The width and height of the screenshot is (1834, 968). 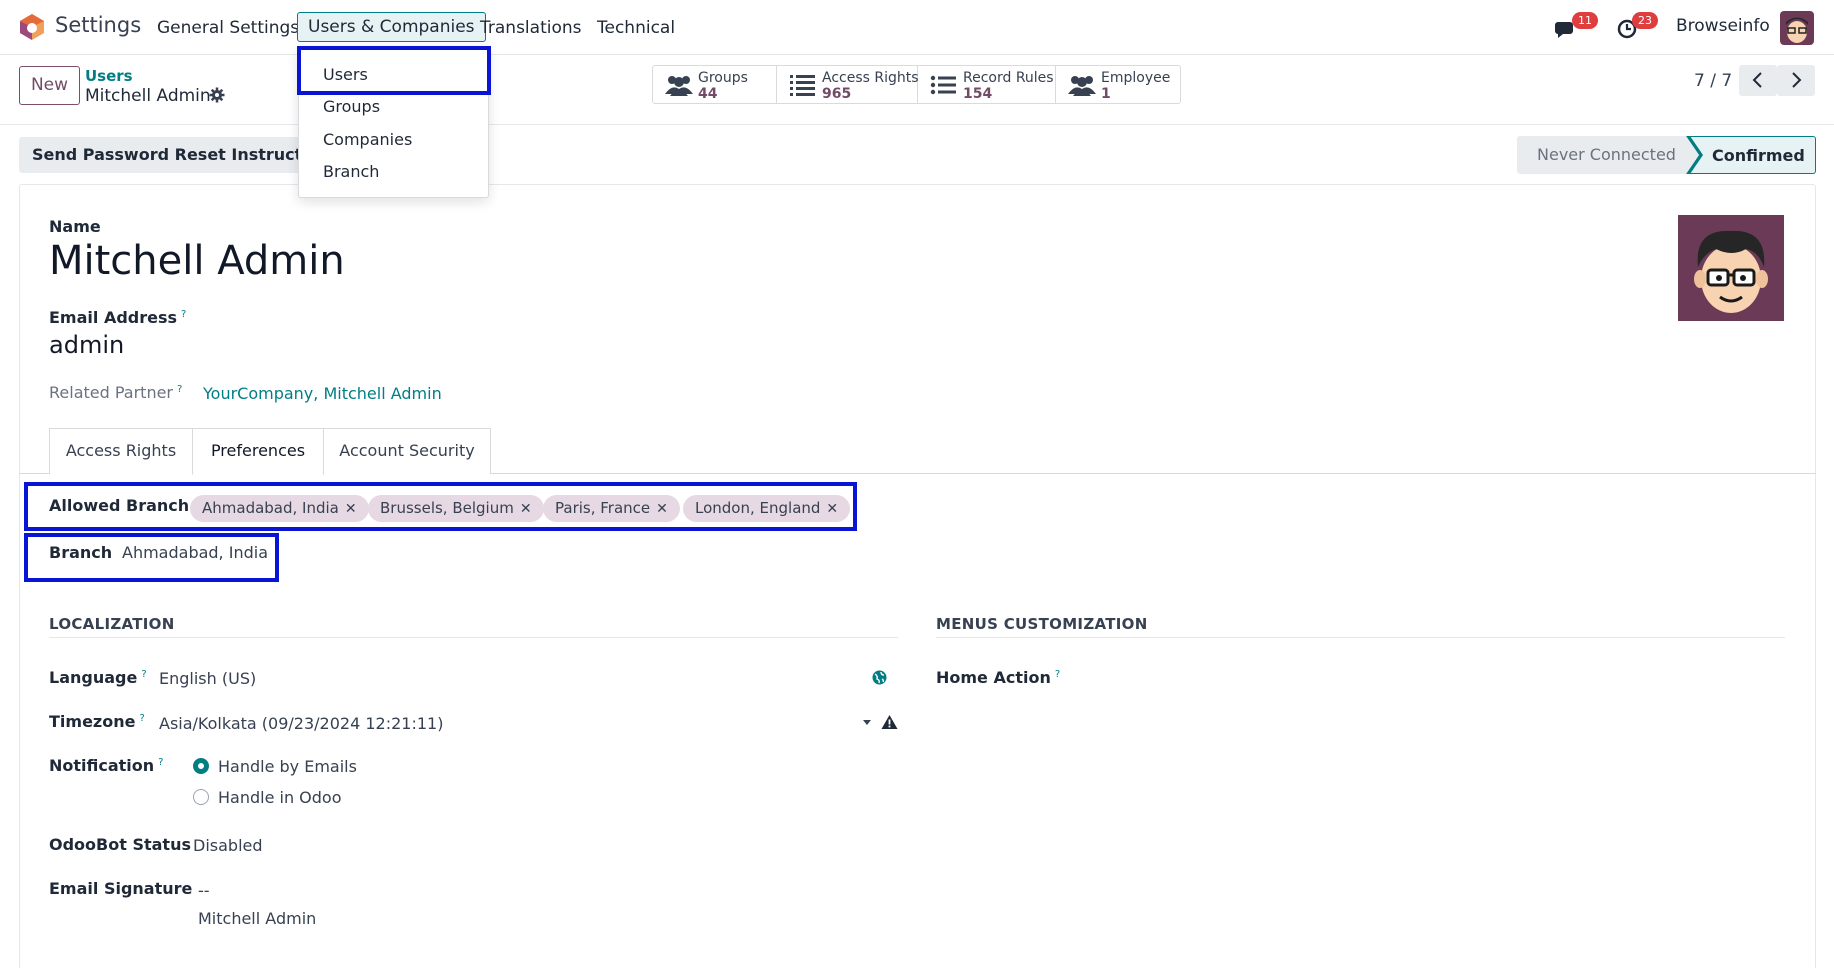 I want to click on tab-access-rights: Access Rights, so click(x=121, y=451).